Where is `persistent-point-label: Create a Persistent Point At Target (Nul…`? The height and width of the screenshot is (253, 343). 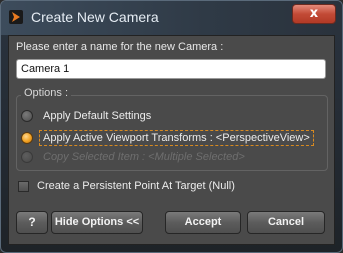
persistent-point-label: Create a Persistent Point At Target (Nul… is located at coordinates (136, 186).